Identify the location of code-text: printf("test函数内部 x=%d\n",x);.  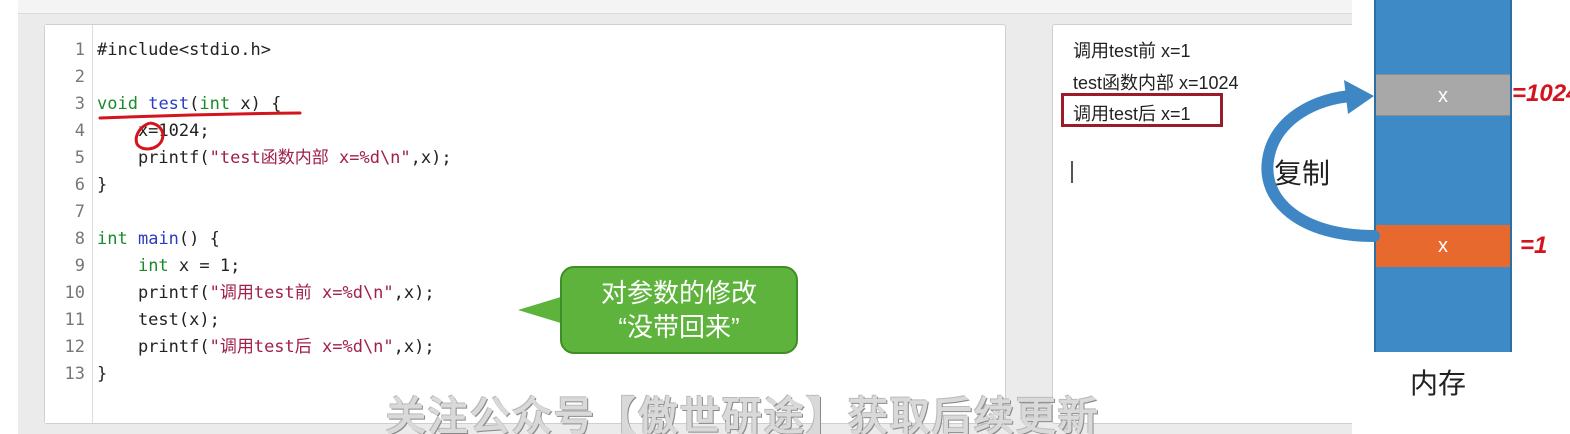
(274, 158).